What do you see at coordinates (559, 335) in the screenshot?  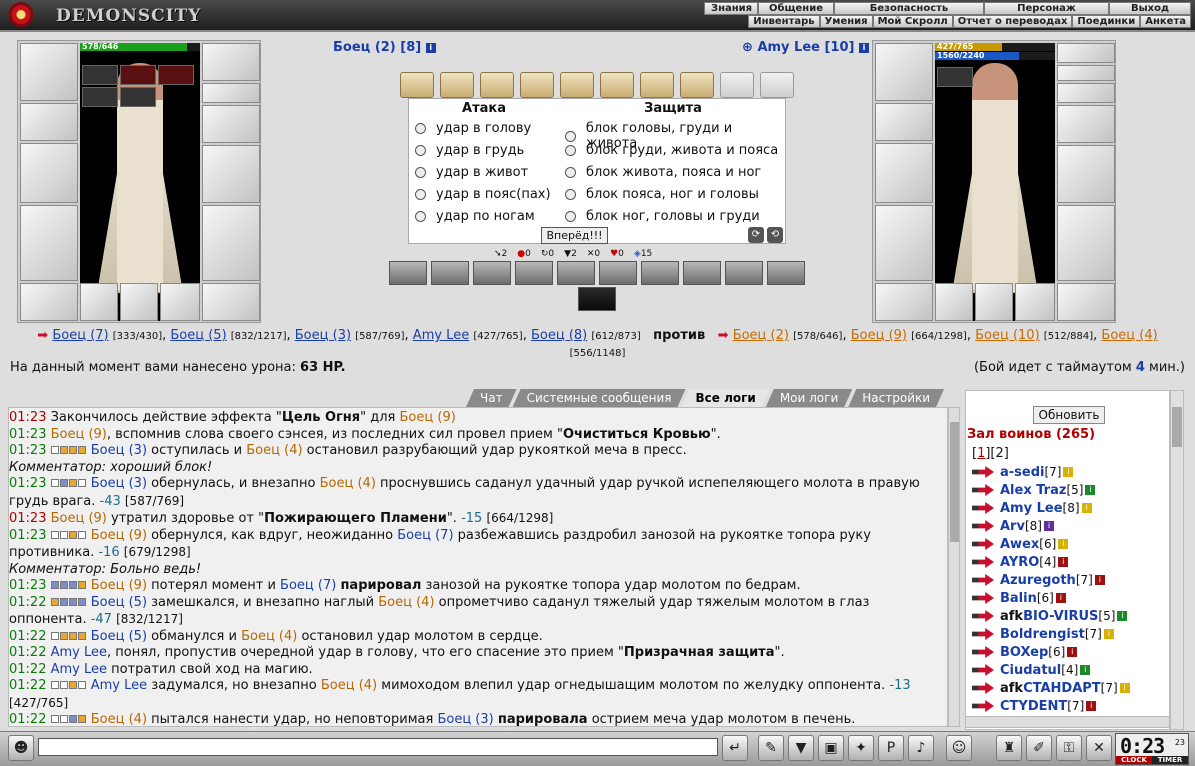 I see `vs-left-5: Боец (8)` at bounding box center [559, 335].